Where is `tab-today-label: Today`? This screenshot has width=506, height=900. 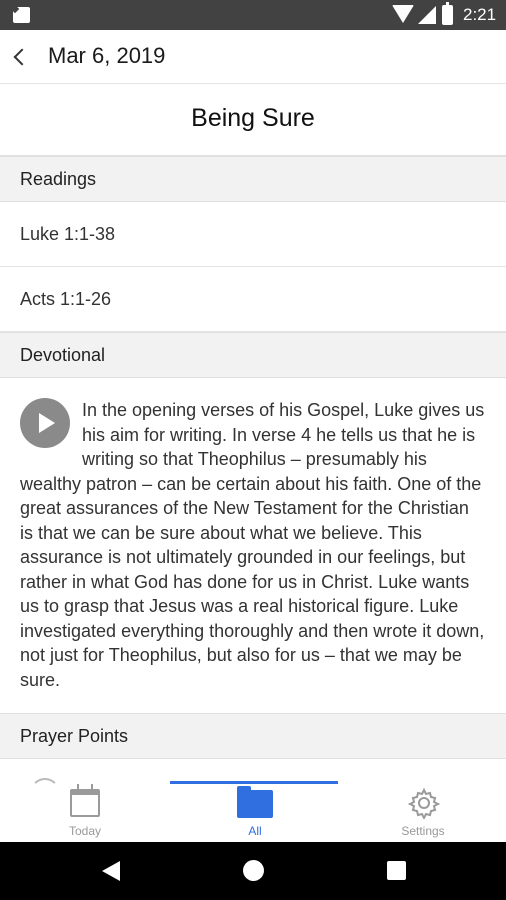
tab-today-label: Today is located at coordinates (85, 831).